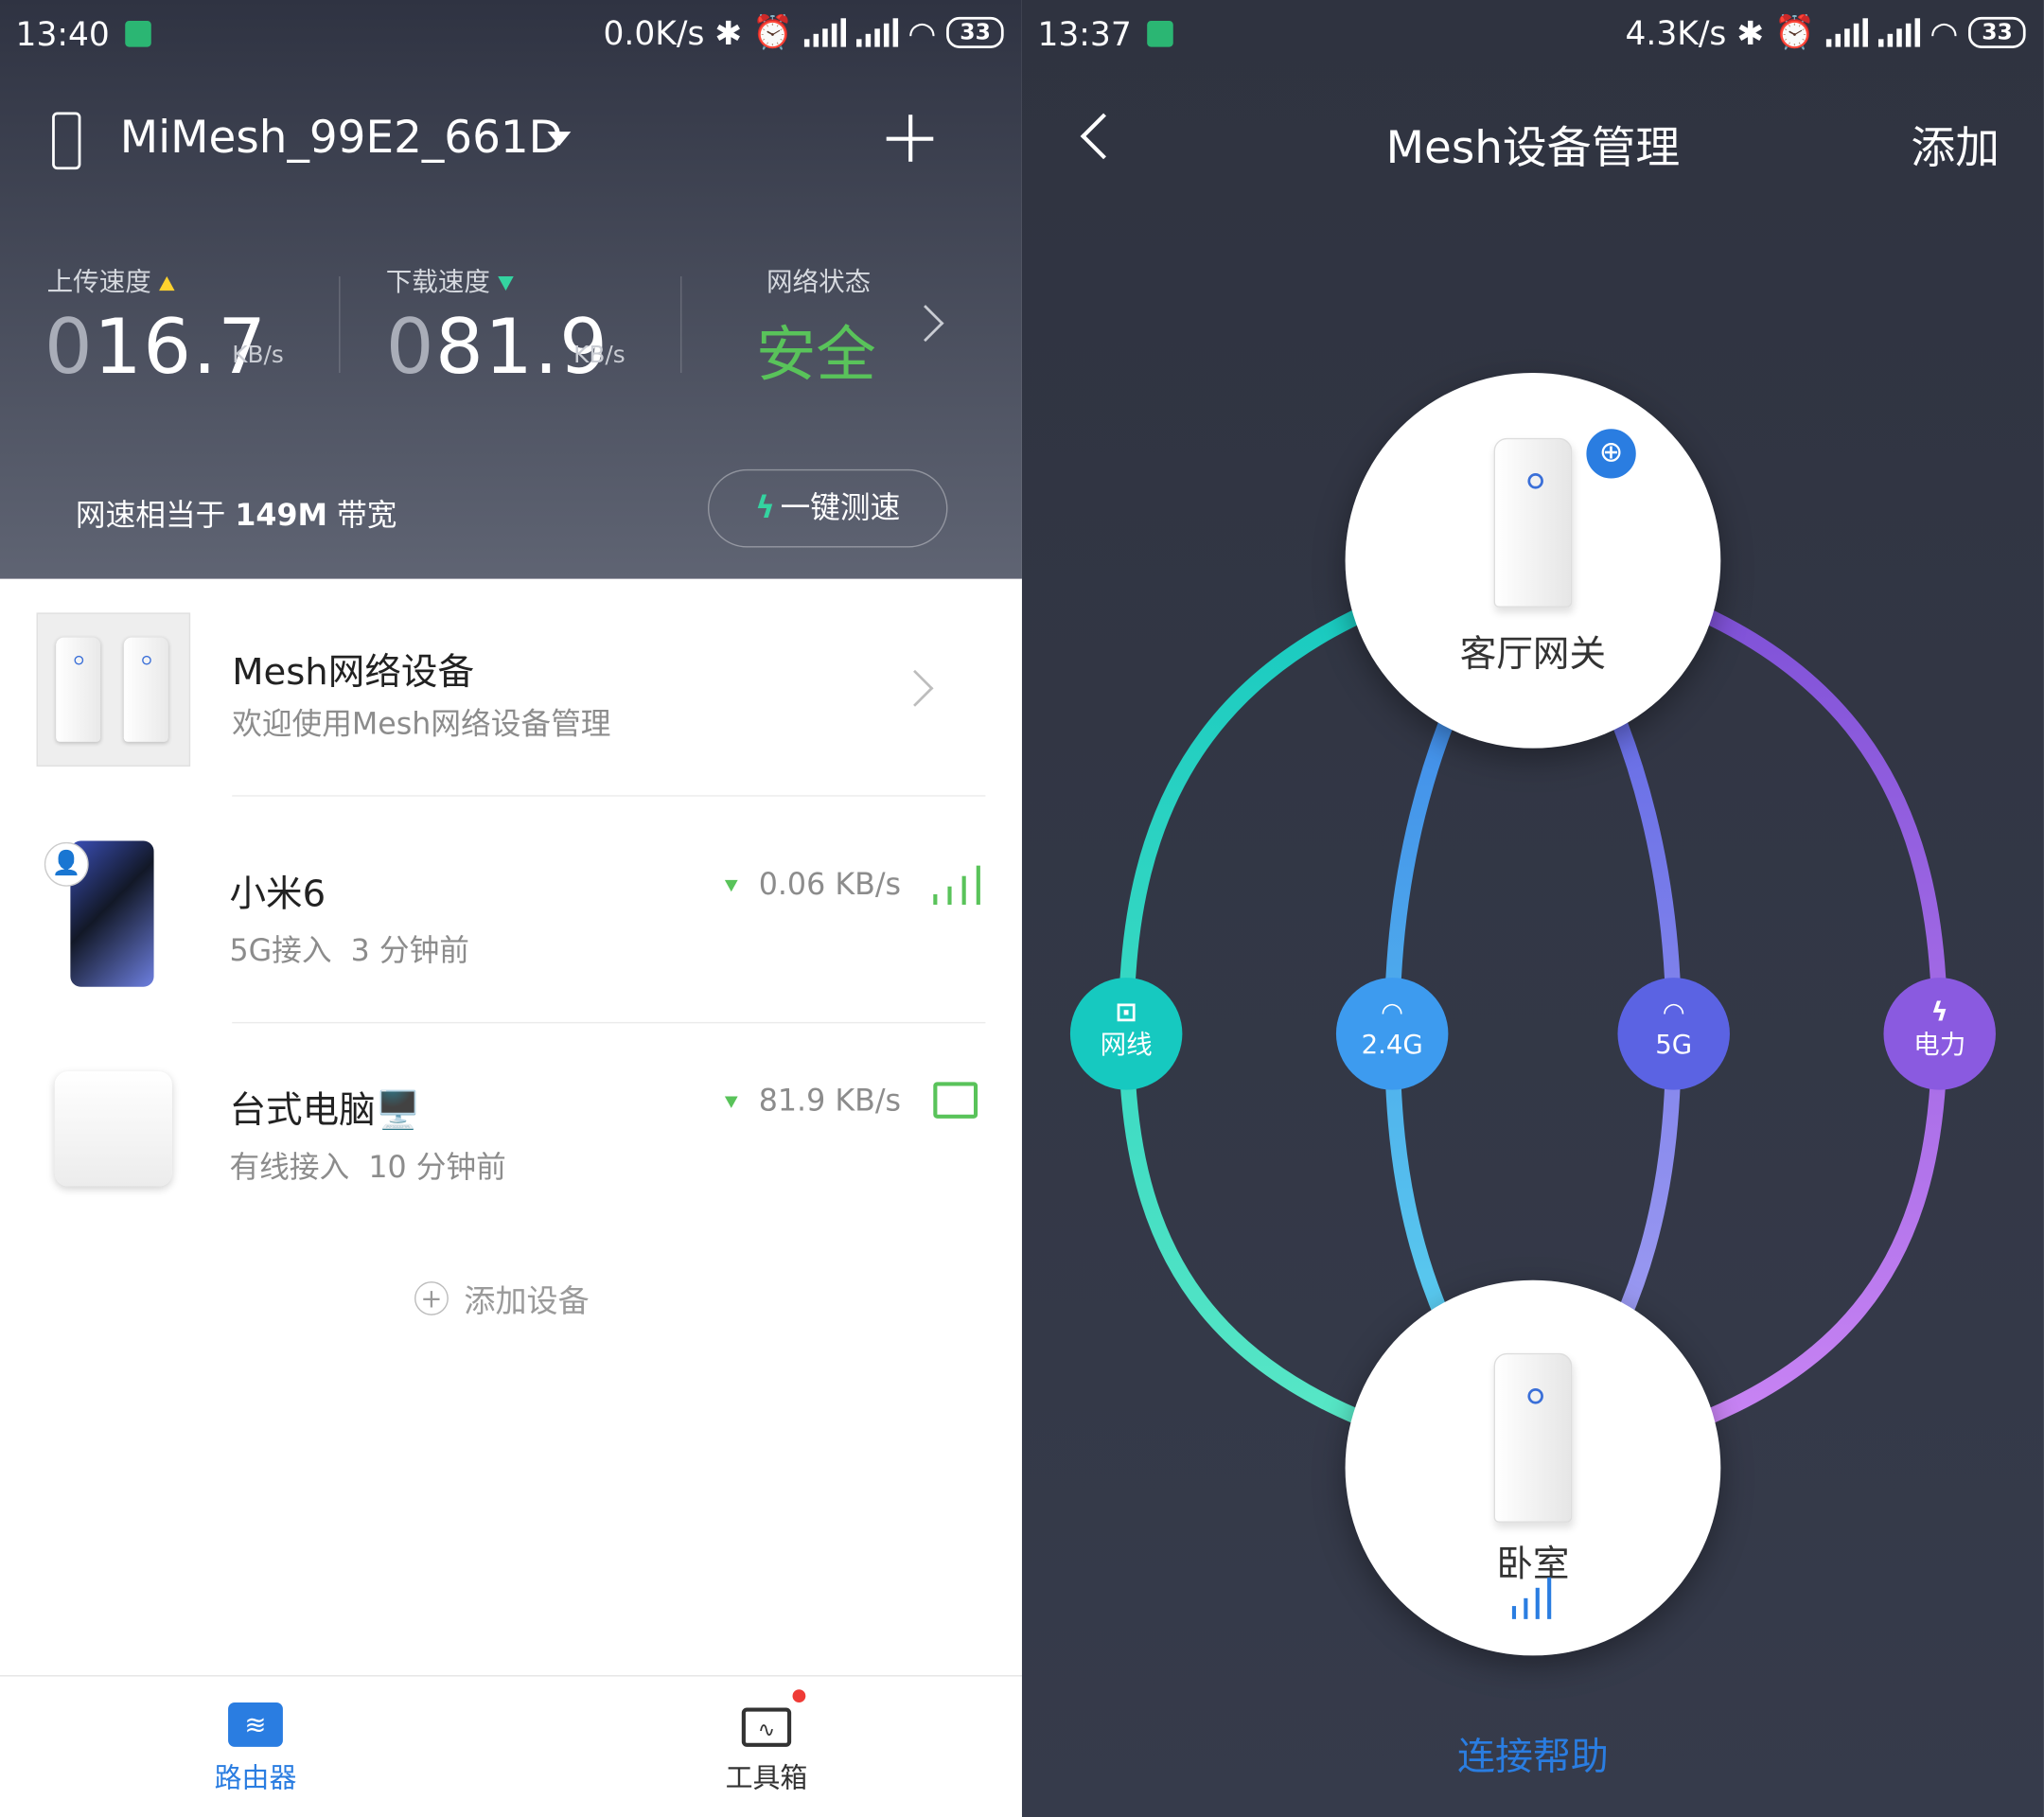 This screenshot has height=1817, width=2044. What do you see at coordinates (66, 864) in the screenshot?
I see `user-icon: 👤` at bounding box center [66, 864].